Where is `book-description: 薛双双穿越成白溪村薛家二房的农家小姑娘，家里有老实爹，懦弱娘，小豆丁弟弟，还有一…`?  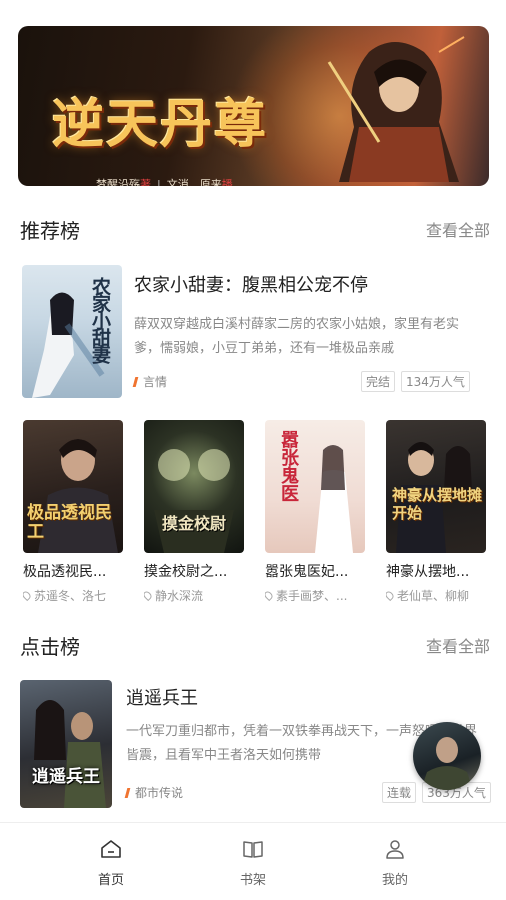 book-description: 薛双双穿越成白溪村薛家二房的农家小姑娘，家里有老实爹，懦弱娘，小豆丁弟弟，还有一… is located at coordinates (297, 336).